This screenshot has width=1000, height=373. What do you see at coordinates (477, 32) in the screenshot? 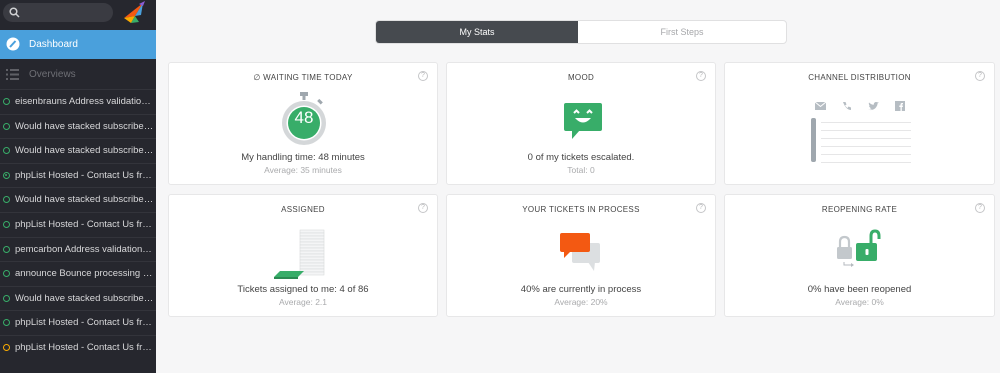
I see `tab-my-stats: My Stats` at bounding box center [477, 32].